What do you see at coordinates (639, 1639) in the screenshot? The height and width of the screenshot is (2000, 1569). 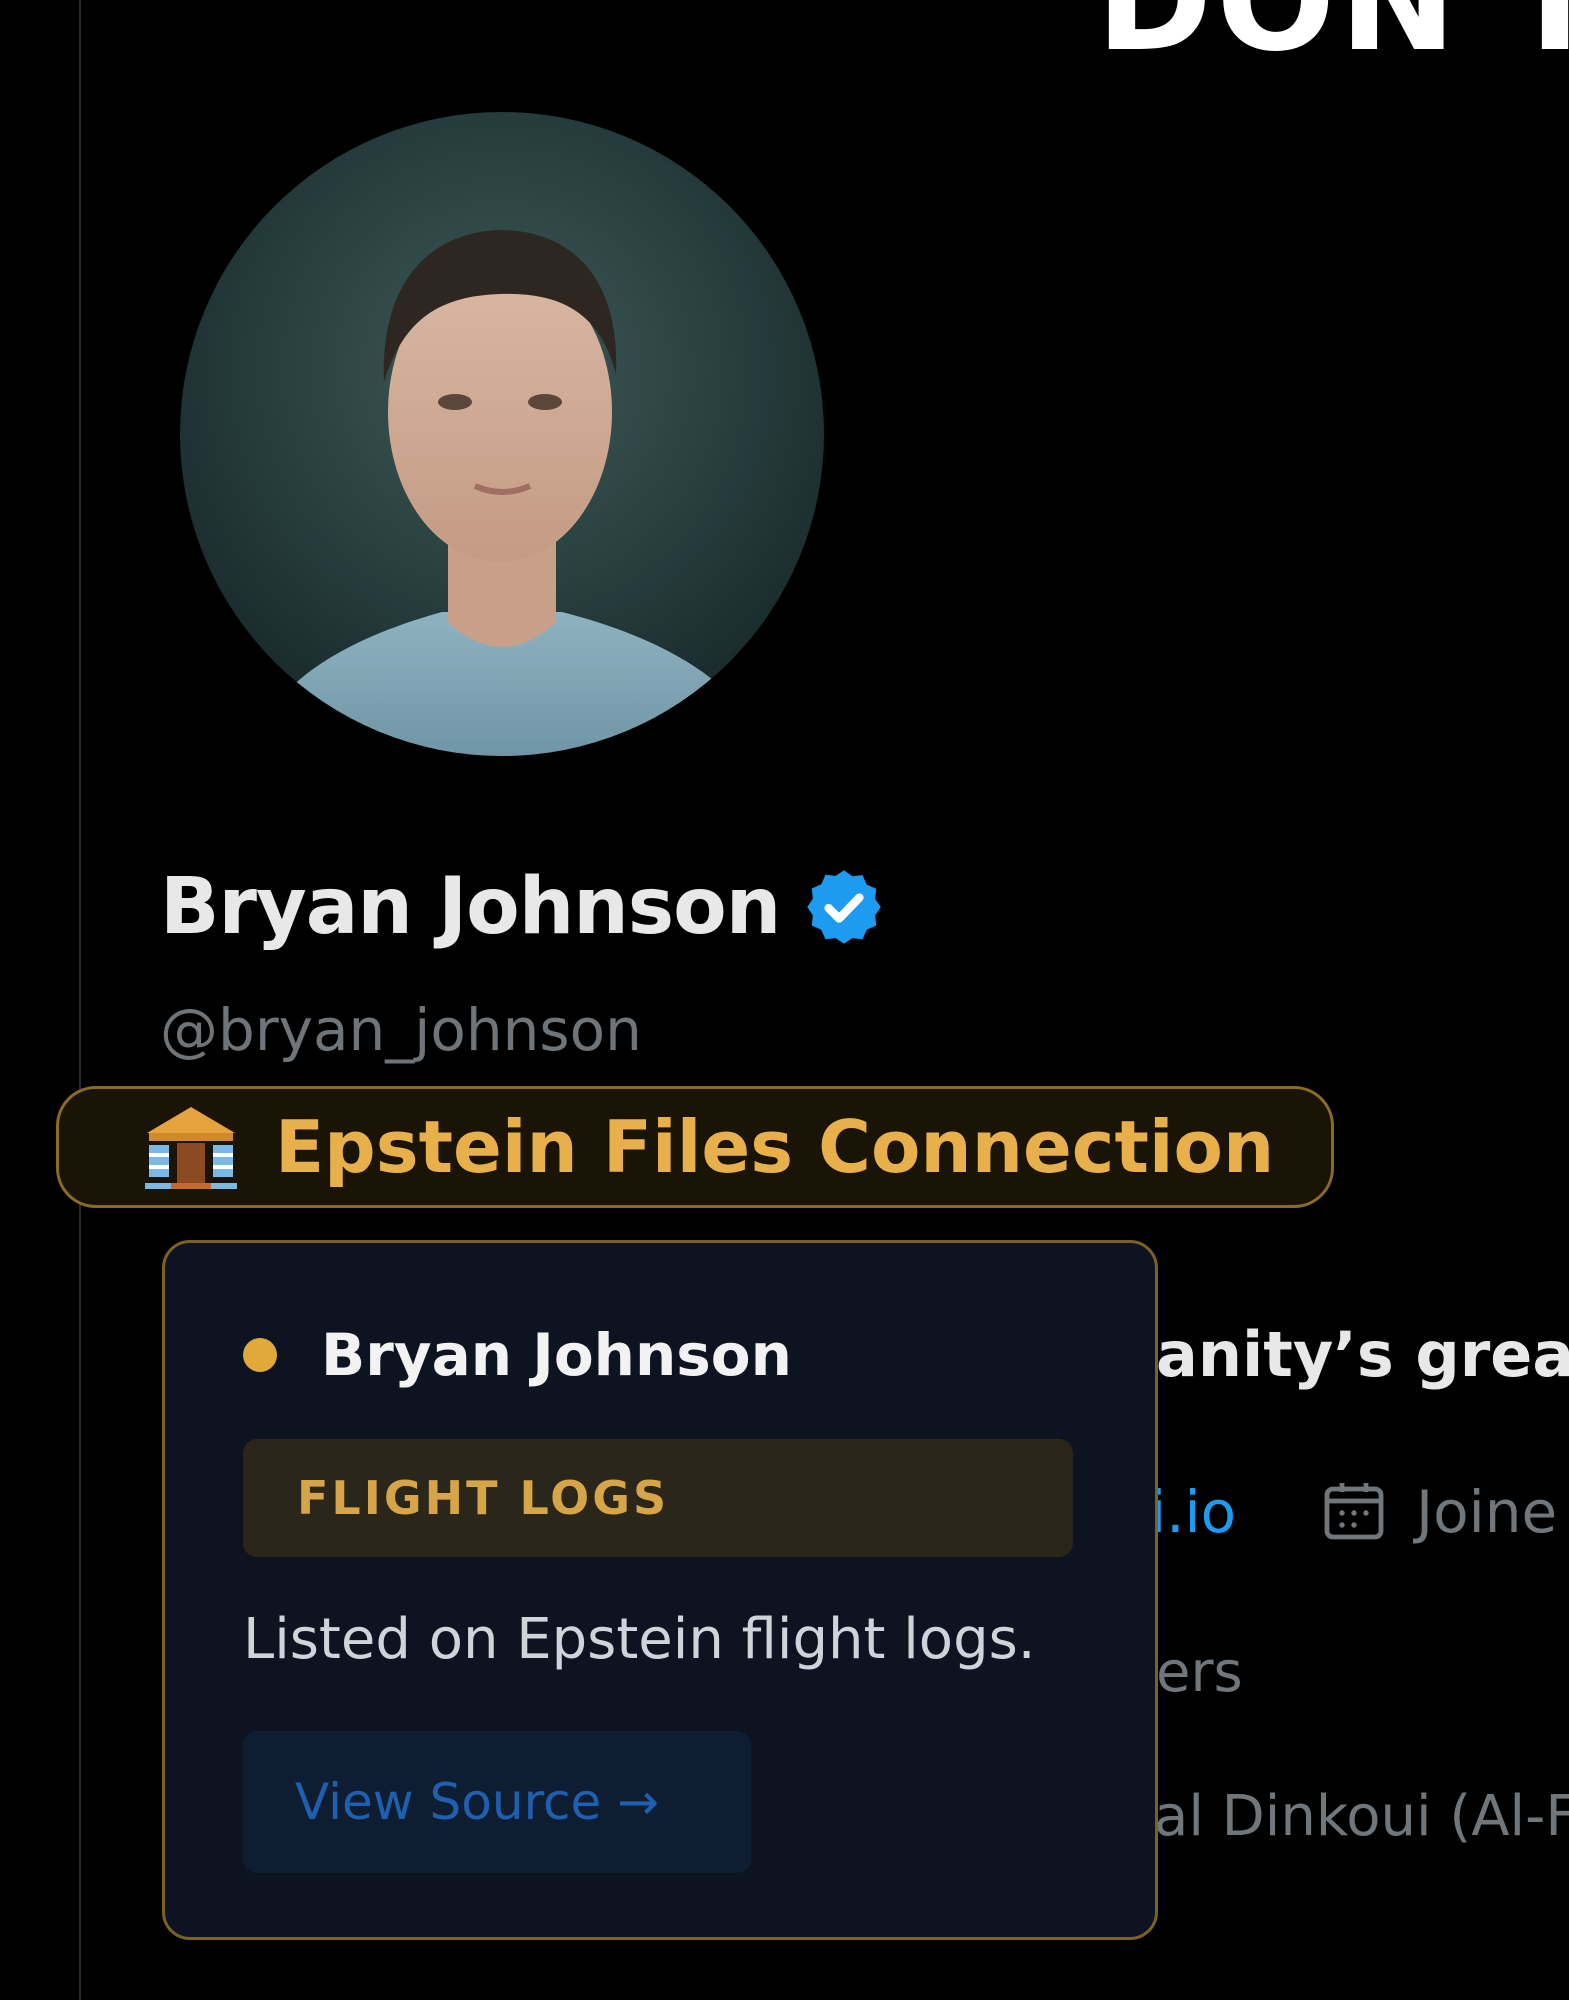 I see `popover-description: Listed on Epstein flight logs.` at bounding box center [639, 1639].